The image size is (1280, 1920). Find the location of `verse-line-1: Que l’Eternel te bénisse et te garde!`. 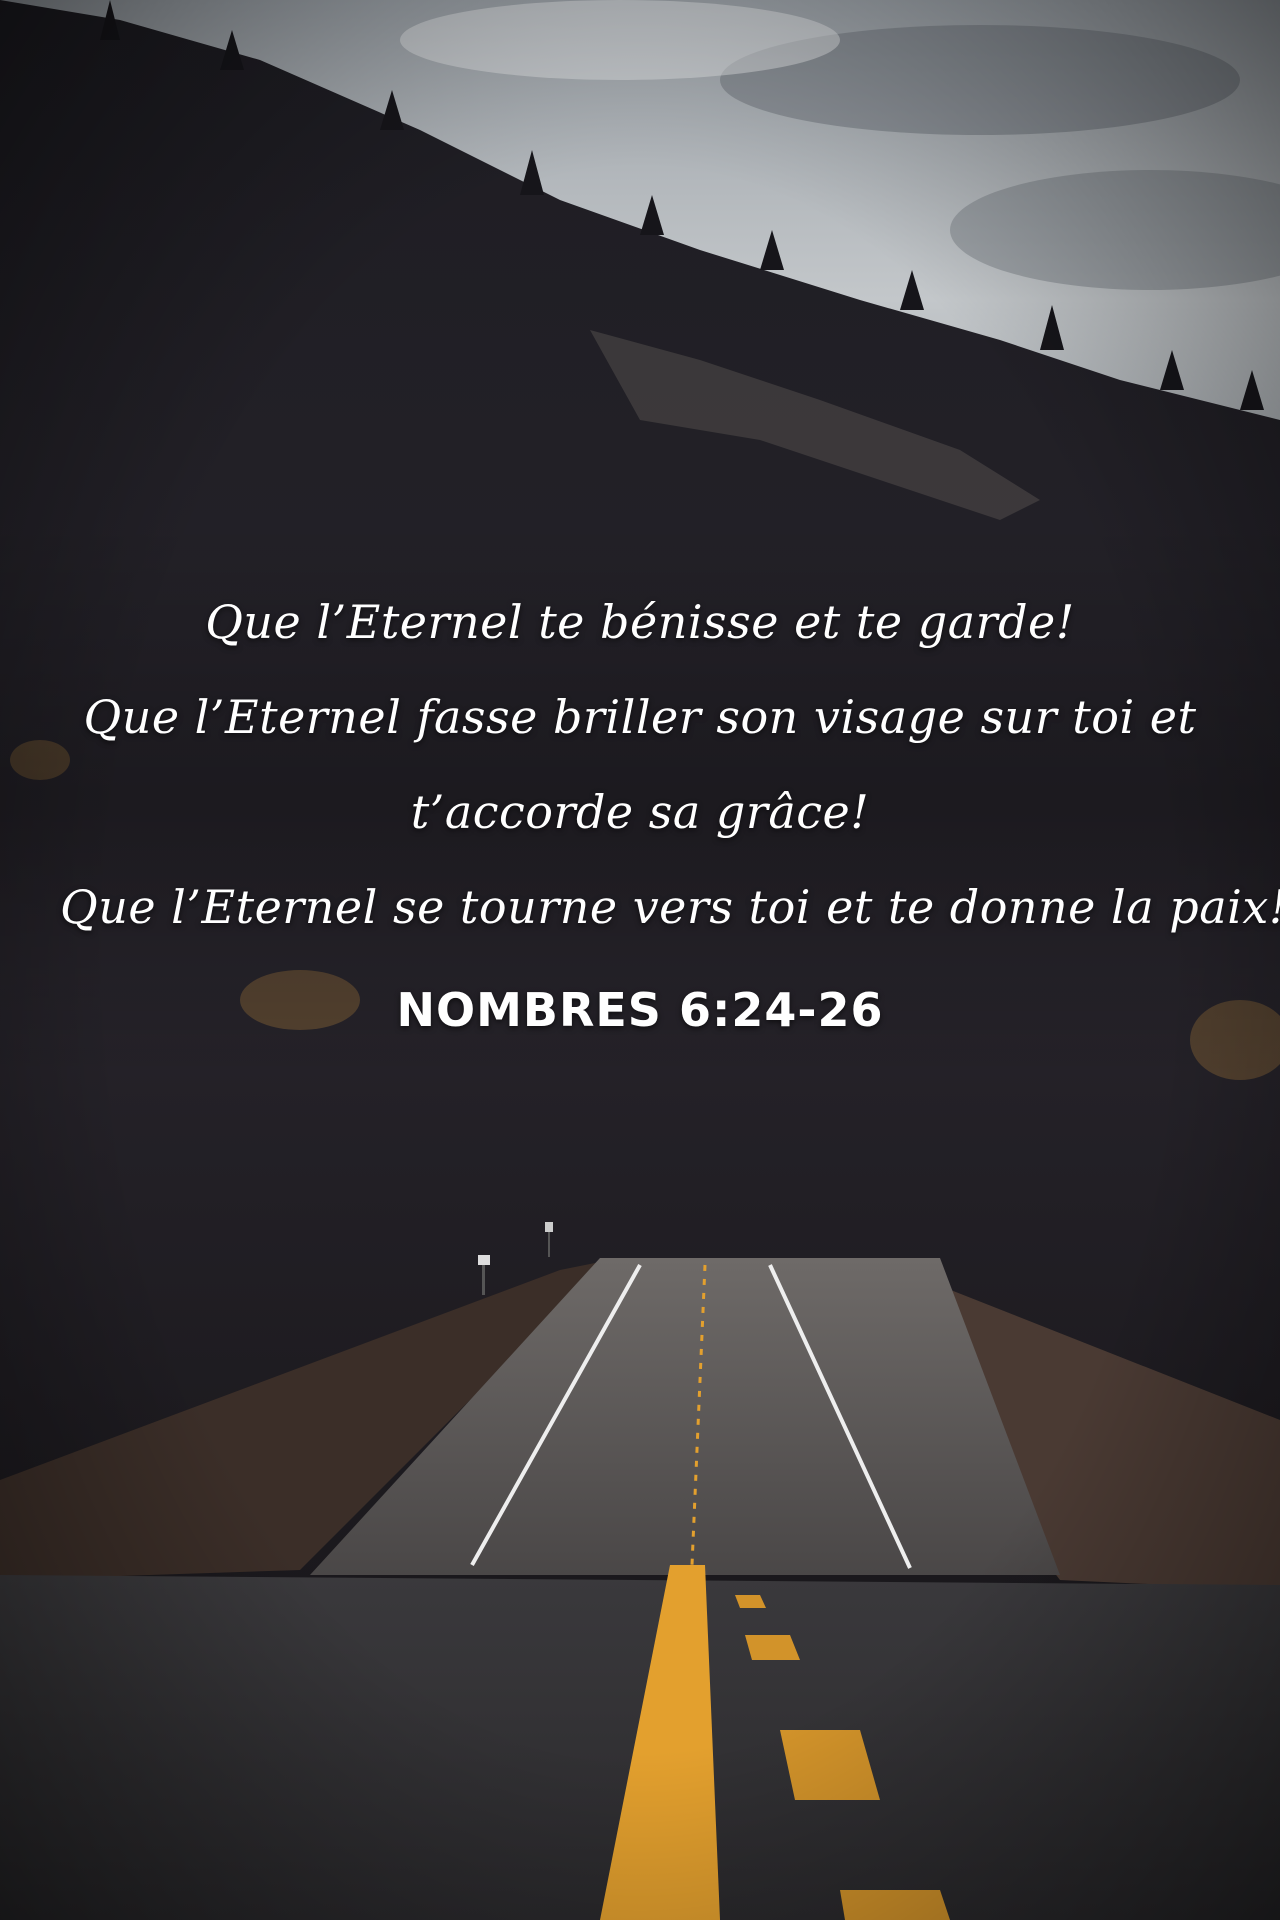

verse-line-1: Que l’Eternel te bénisse et te garde! is located at coordinates (640, 622).